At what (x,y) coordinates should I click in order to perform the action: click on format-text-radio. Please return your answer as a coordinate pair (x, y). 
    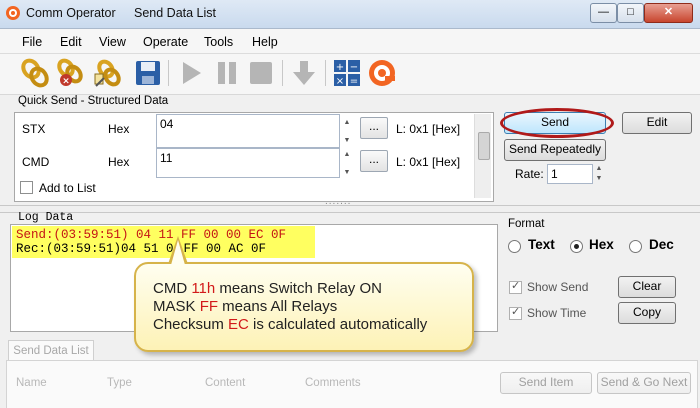
    Looking at the image, I should click on (514, 246).